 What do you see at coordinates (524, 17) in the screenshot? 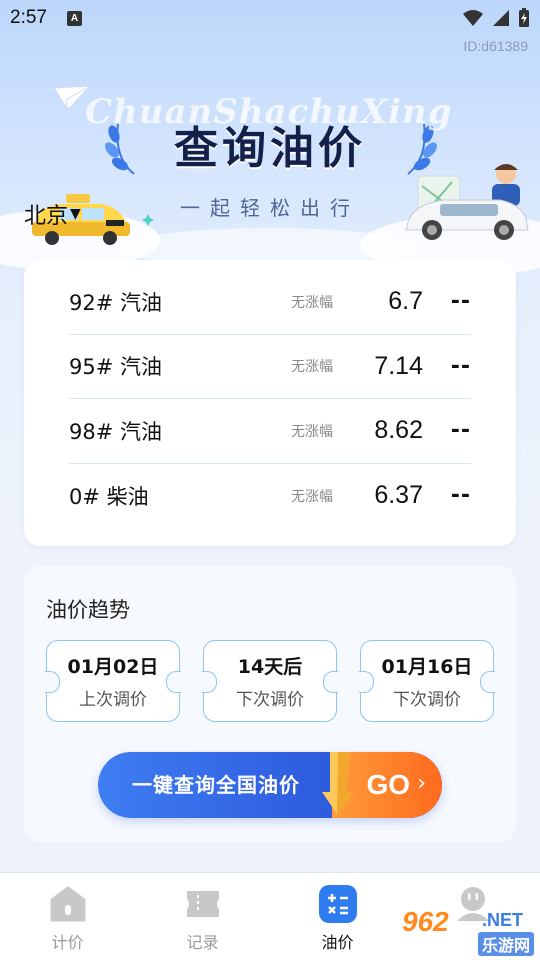
I see `battery-icon` at bounding box center [524, 17].